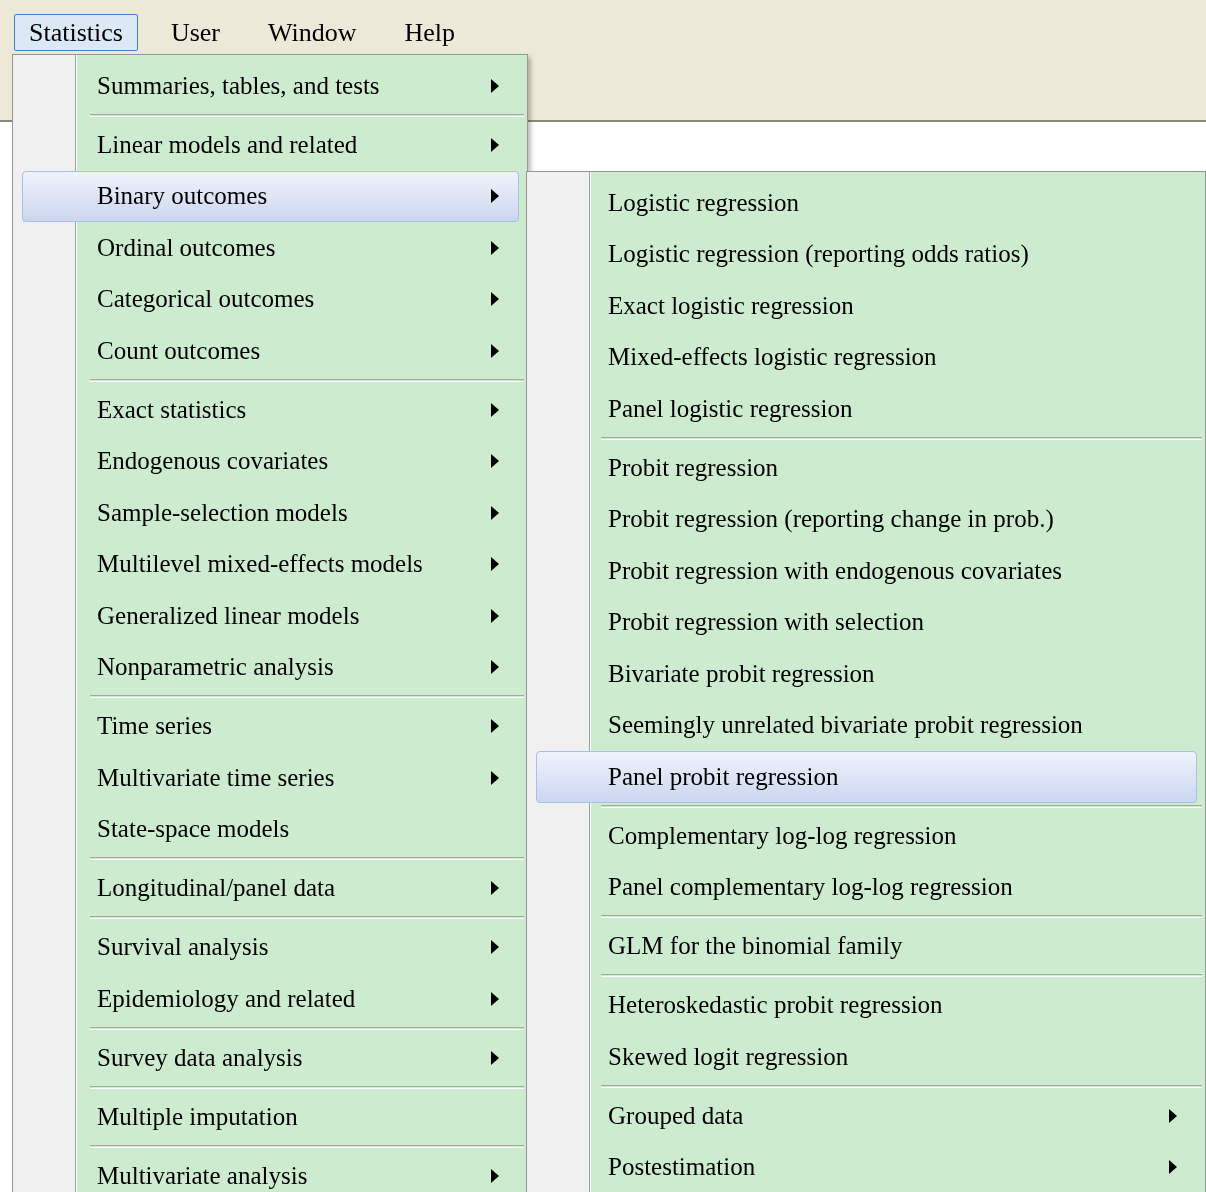 The image size is (1206, 1192). I want to click on menu-item: Complementary log-log regression, so click(866, 836).